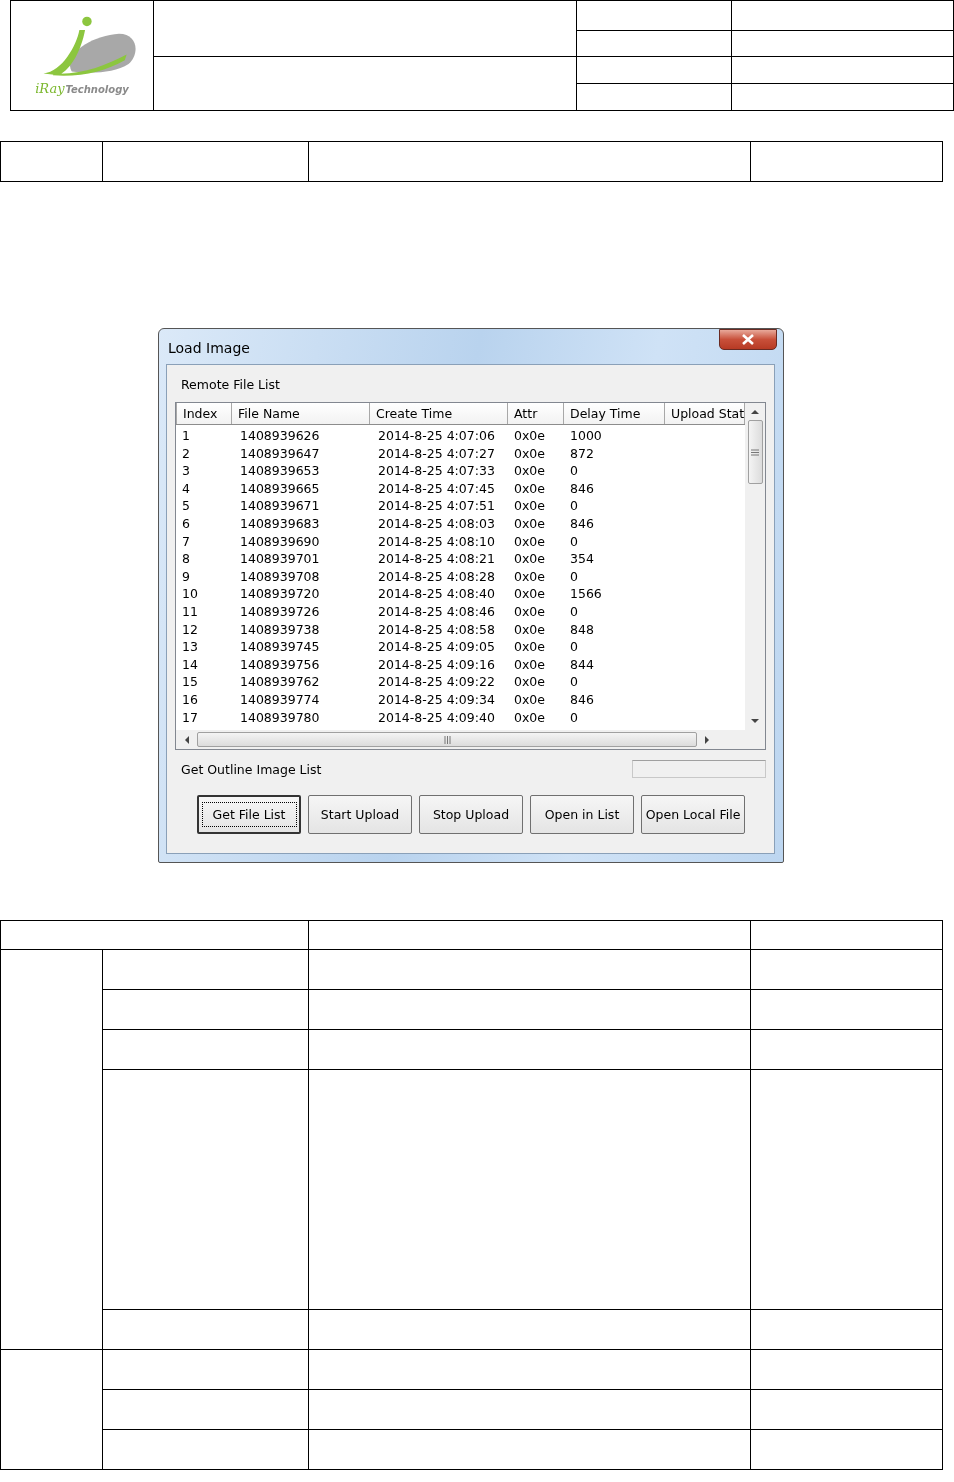  What do you see at coordinates (471, 814) in the screenshot?
I see `dialog-button: Stop Upload` at bounding box center [471, 814].